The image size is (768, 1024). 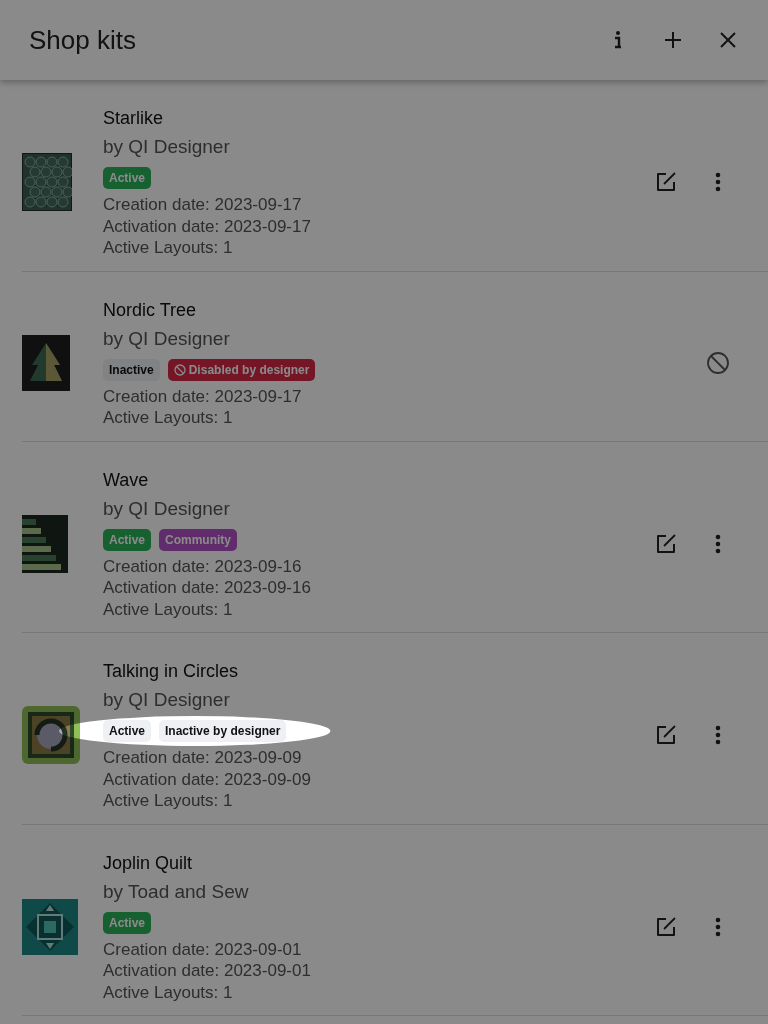 I want to click on status-badge: Inactive by designer, so click(x=223, y=731).